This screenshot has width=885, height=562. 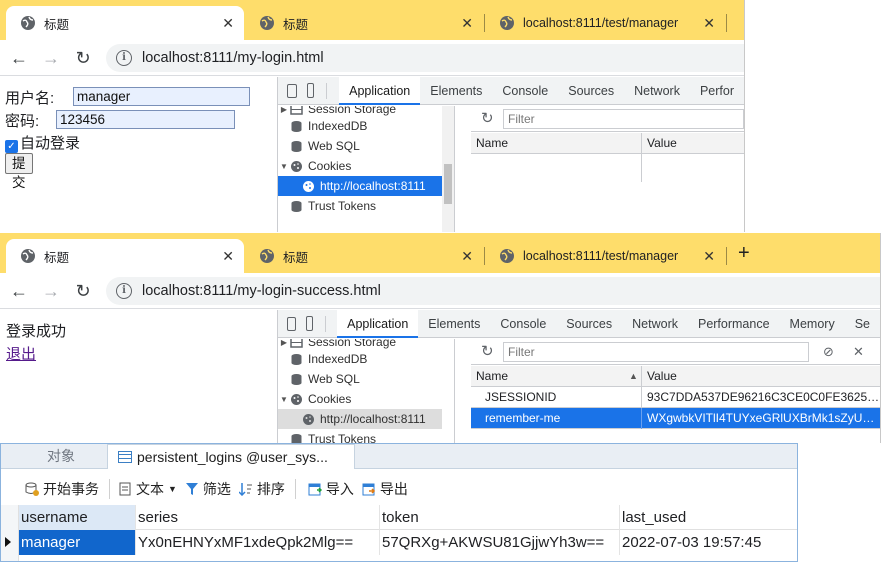 What do you see at coordinates (500, 517) in the screenshot?
I see `column-token: token` at bounding box center [500, 517].